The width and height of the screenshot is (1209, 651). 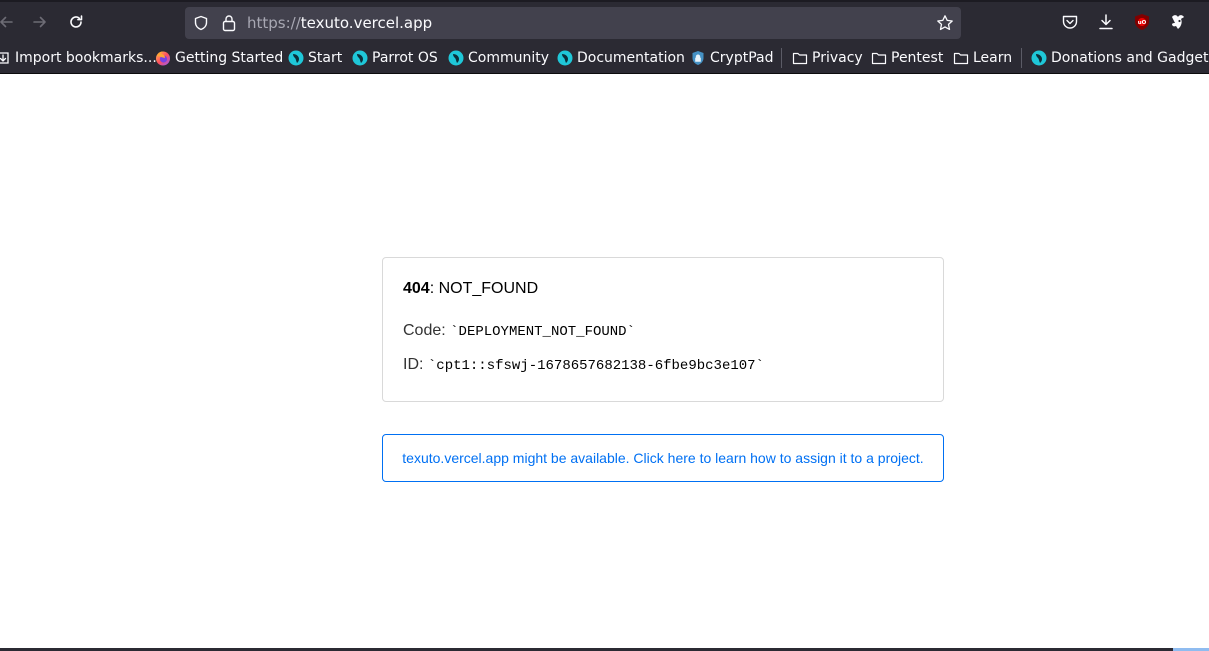 I want to click on forward-arrow-icon, so click(x=39, y=22).